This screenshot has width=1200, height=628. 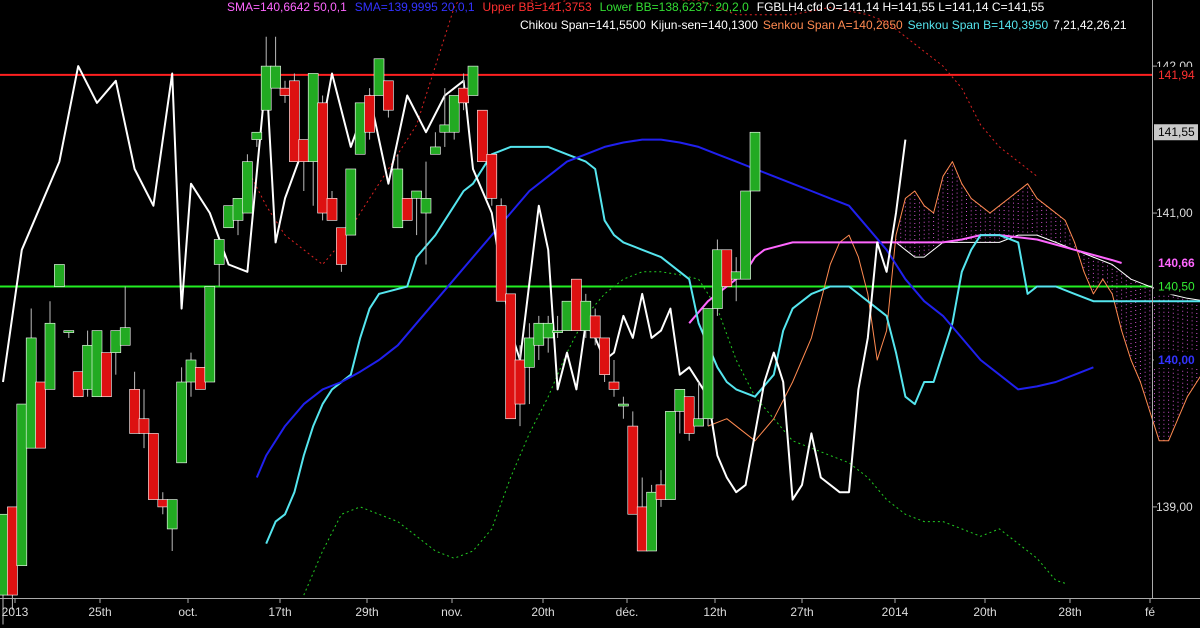 What do you see at coordinates (366, 612) in the screenshot?
I see `x-tick-label: 29th` at bounding box center [366, 612].